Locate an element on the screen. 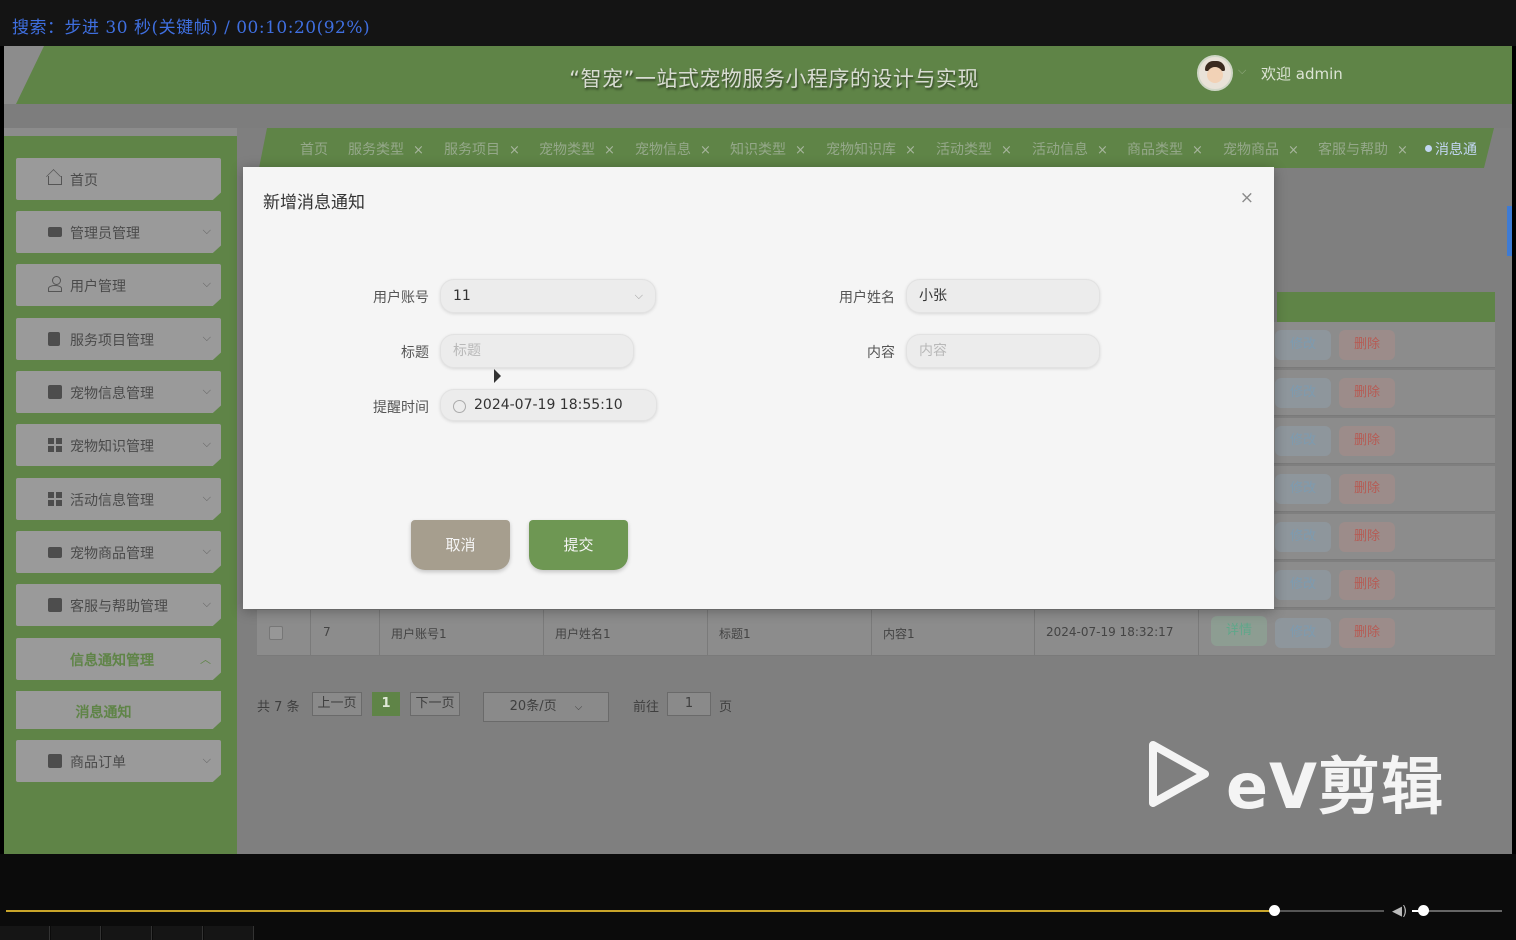 The image size is (1516, 940). pagination: 共 7 条 上一页 1 下一页 20条/页 ⌵ 前往 1 页 is located at coordinates (557, 708).